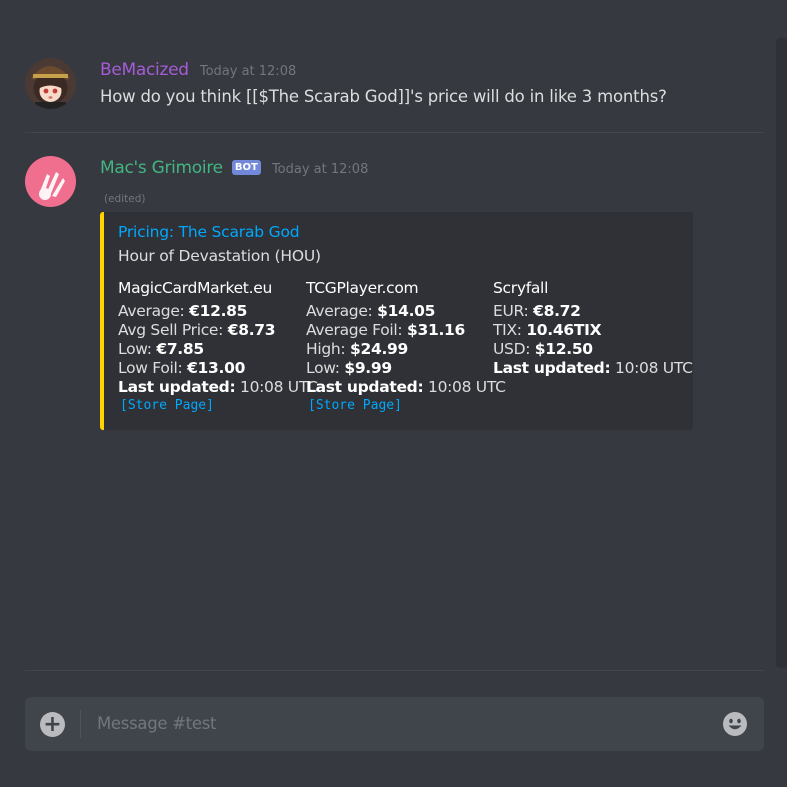 Image resolution: width=787 pixels, height=787 pixels. Describe the element at coordinates (198, 70) in the screenshot. I see `message-header: BeMacized Today at 12:08` at that location.